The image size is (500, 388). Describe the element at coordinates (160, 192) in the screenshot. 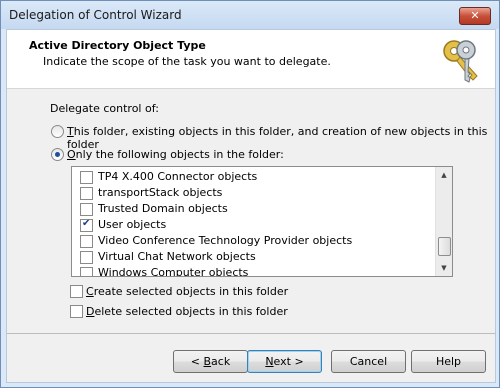

I see `list-item-label: transportStack objects` at that location.